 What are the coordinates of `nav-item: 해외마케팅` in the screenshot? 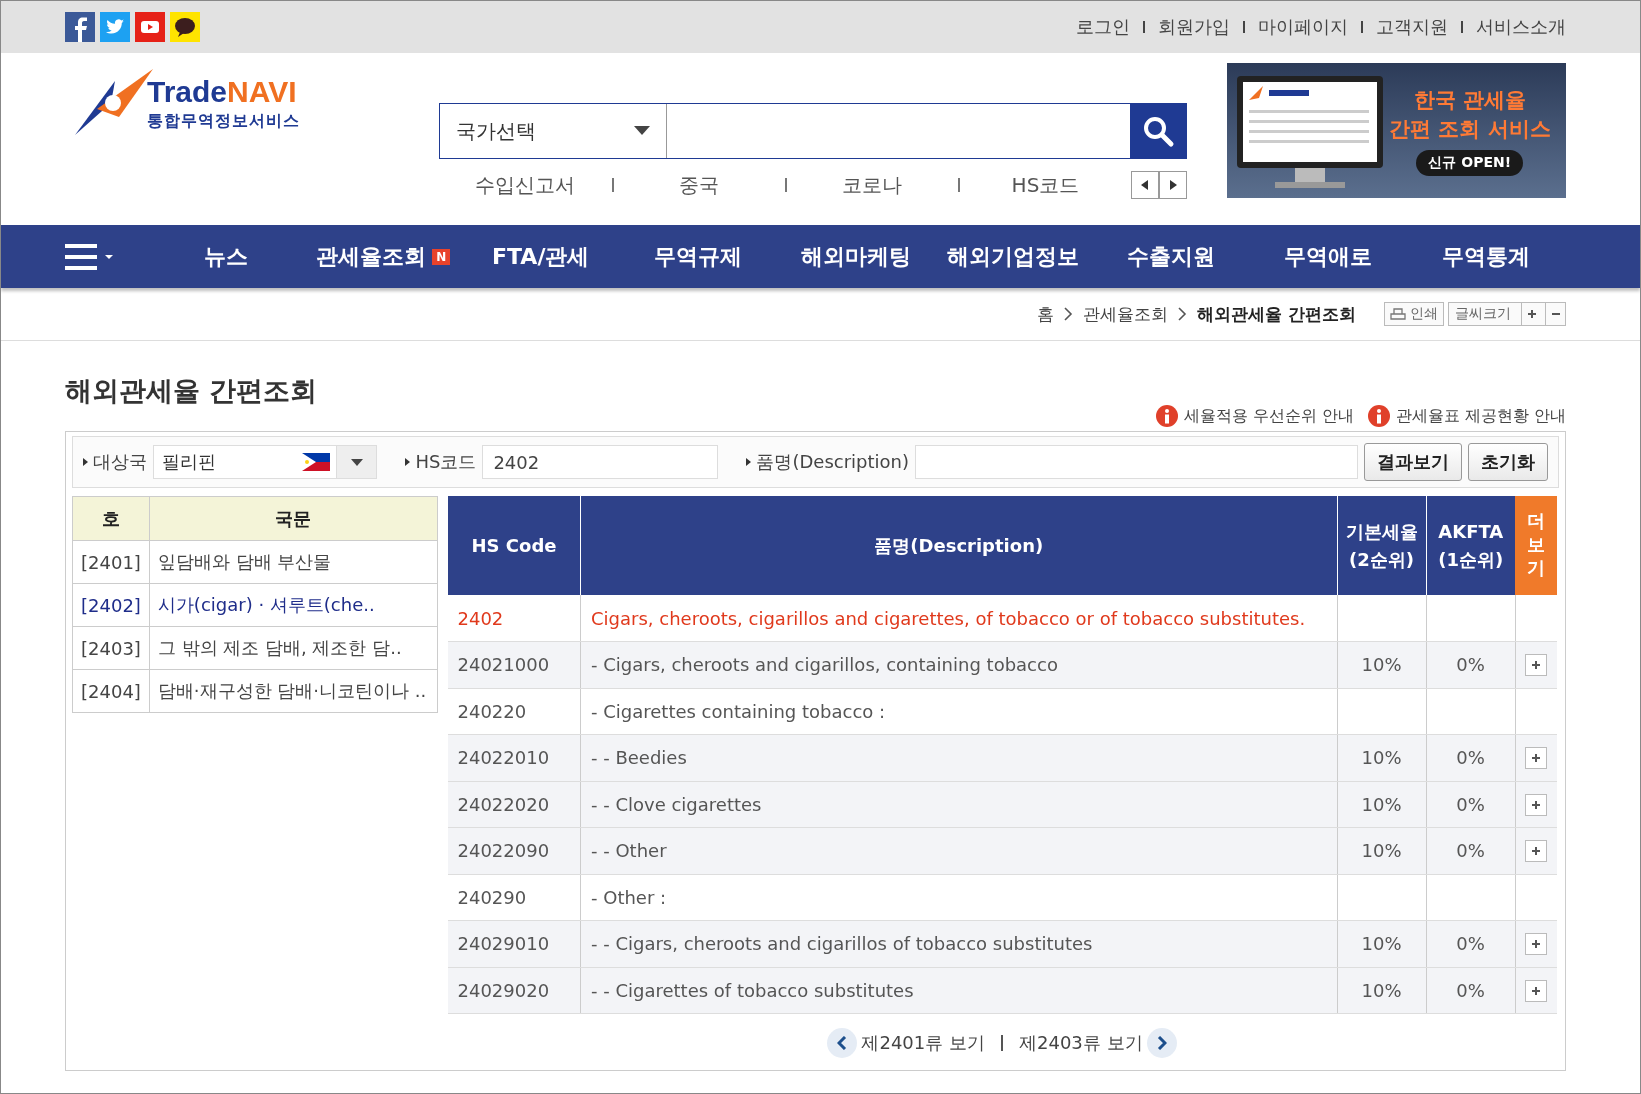 It's located at (856, 256).